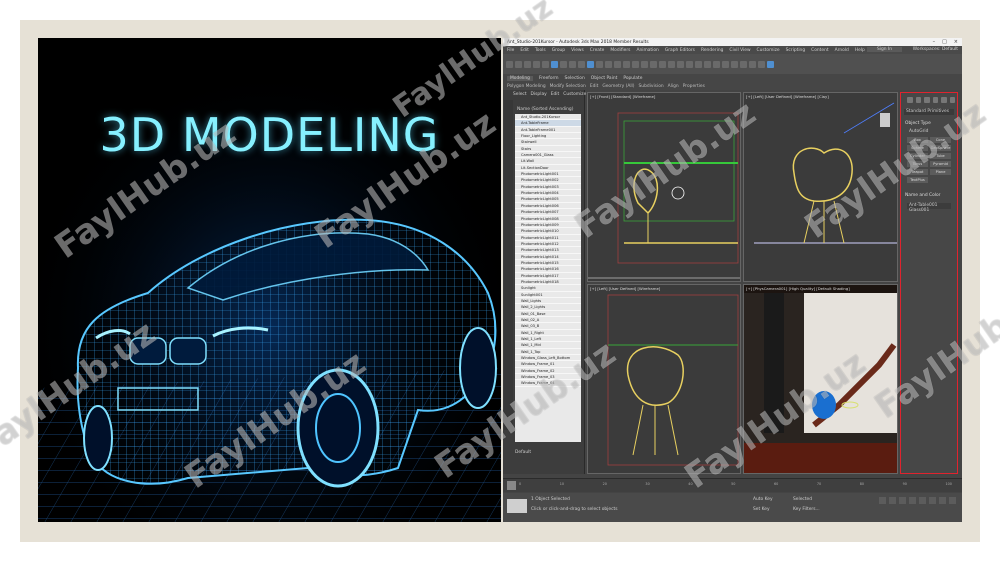  What do you see at coordinates (940, 172) in the screenshot?
I see `plane-button: Plane` at bounding box center [940, 172].